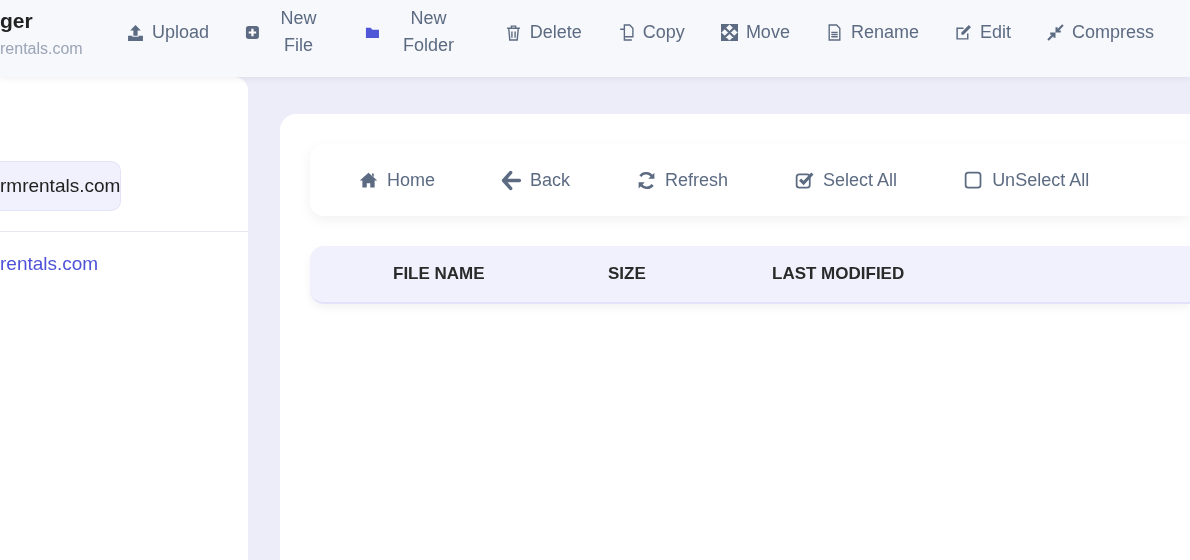  I want to click on domain-item: rentals.com, so click(49, 264).